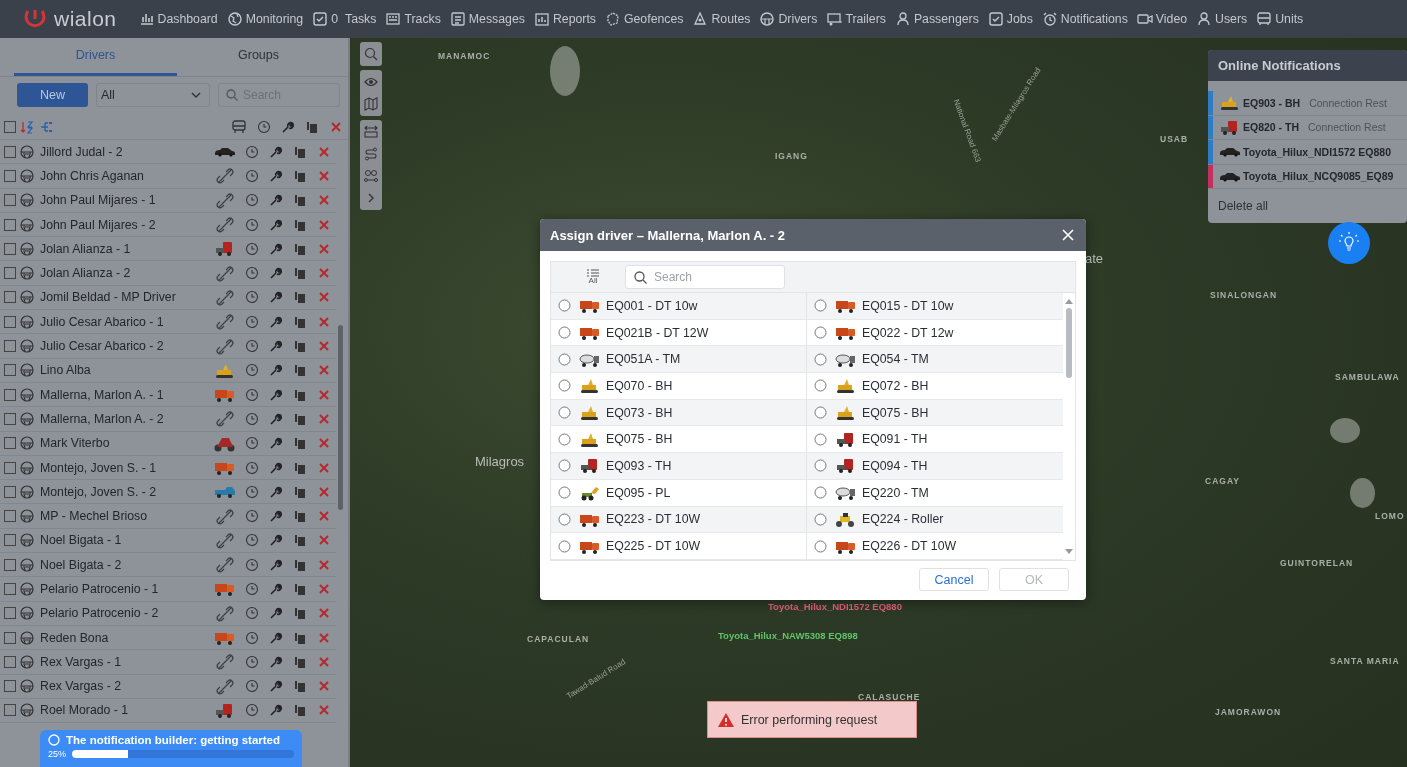 Image resolution: width=1407 pixels, height=767 pixels. What do you see at coordinates (127, 224) in the screenshot?
I see `driver-name: John Paul Mijares - 2` at bounding box center [127, 224].